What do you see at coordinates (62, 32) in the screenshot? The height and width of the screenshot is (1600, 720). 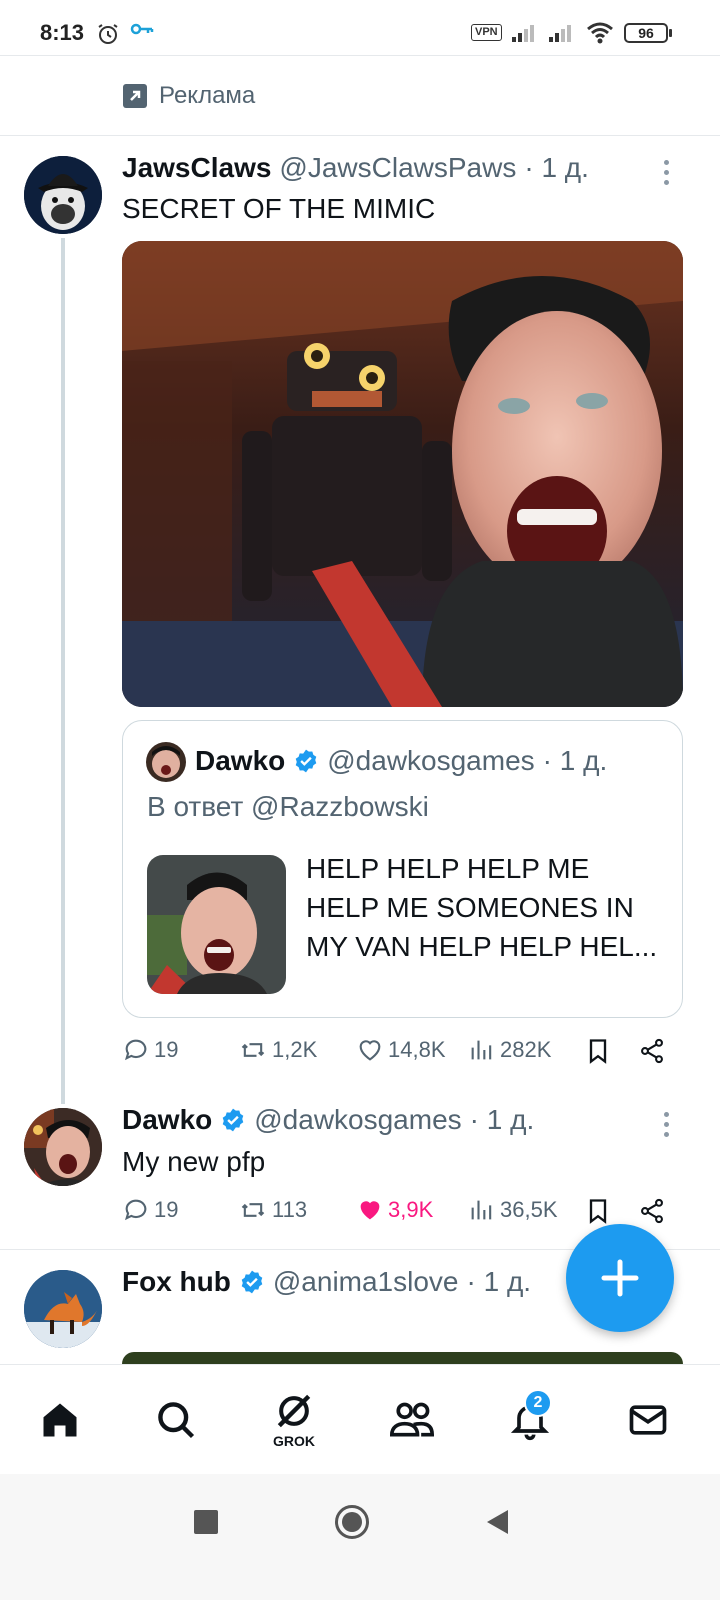 I see `status-time: 8:13` at bounding box center [62, 32].